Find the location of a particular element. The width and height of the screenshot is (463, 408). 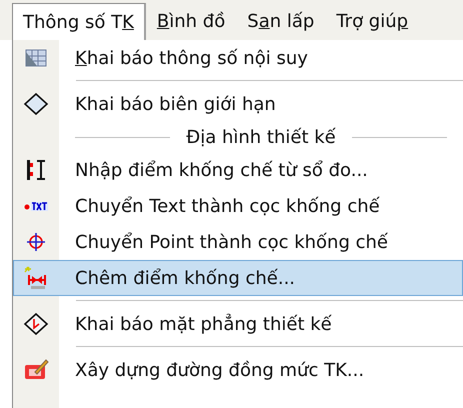

menu-item: Khai báo mặt phẳng thiết kế is located at coordinates (238, 324).